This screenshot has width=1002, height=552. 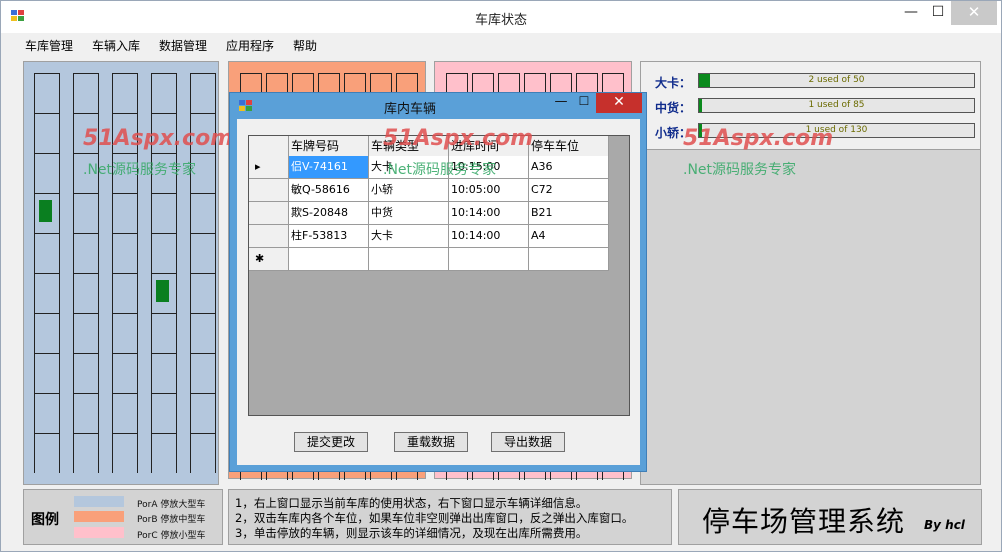 What do you see at coordinates (329, 190) in the screenshot?
I see `cell-plate: 敏Q-58616` at bounding box center [329, 190].